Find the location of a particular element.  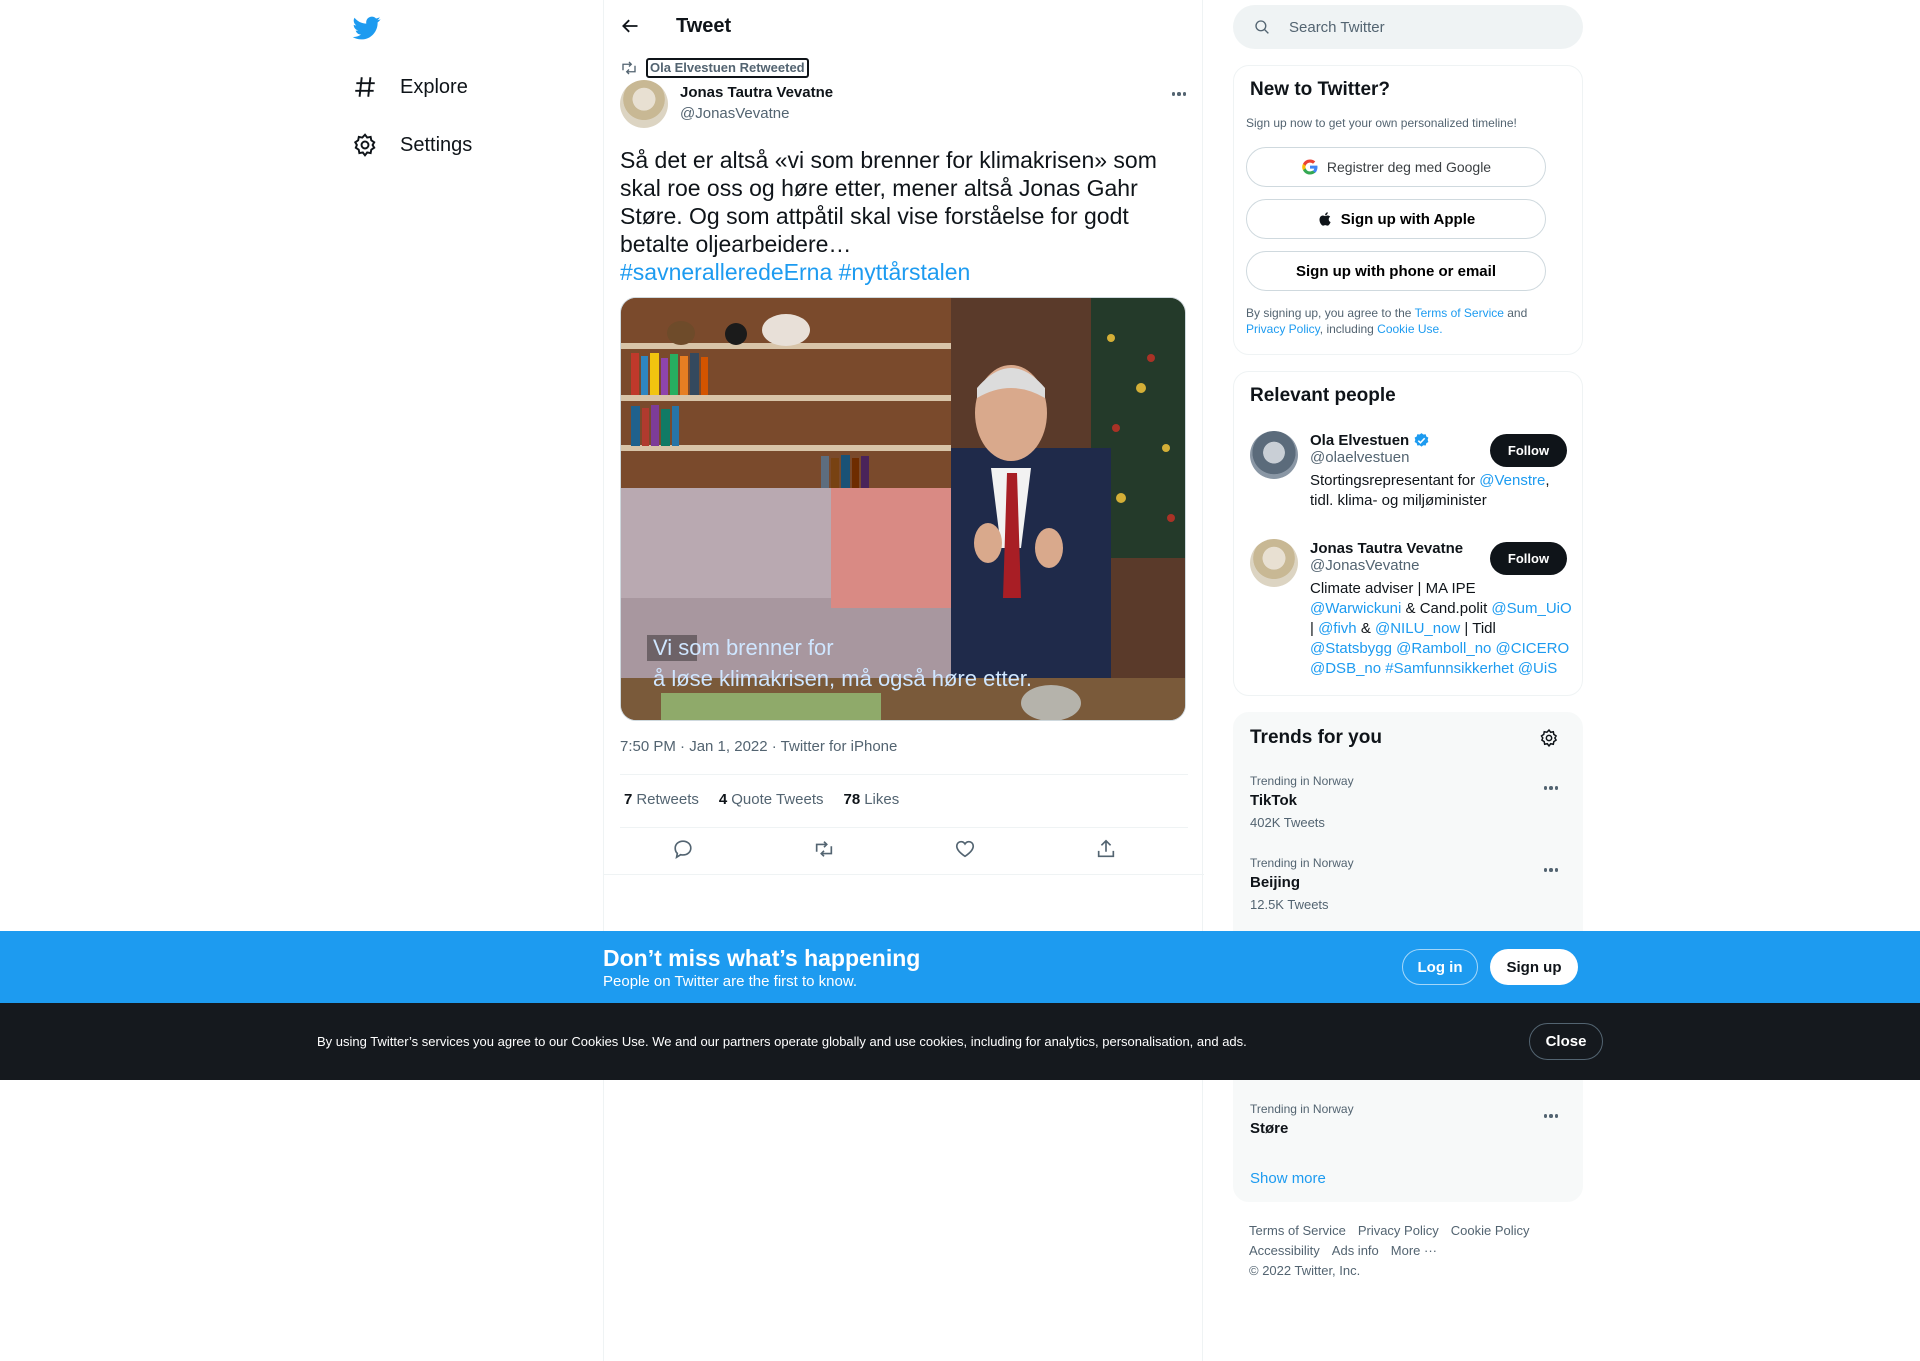

mention-link: @Statsbygg @Ramboll_no @CICERO is located at coordinates (1439, 648).